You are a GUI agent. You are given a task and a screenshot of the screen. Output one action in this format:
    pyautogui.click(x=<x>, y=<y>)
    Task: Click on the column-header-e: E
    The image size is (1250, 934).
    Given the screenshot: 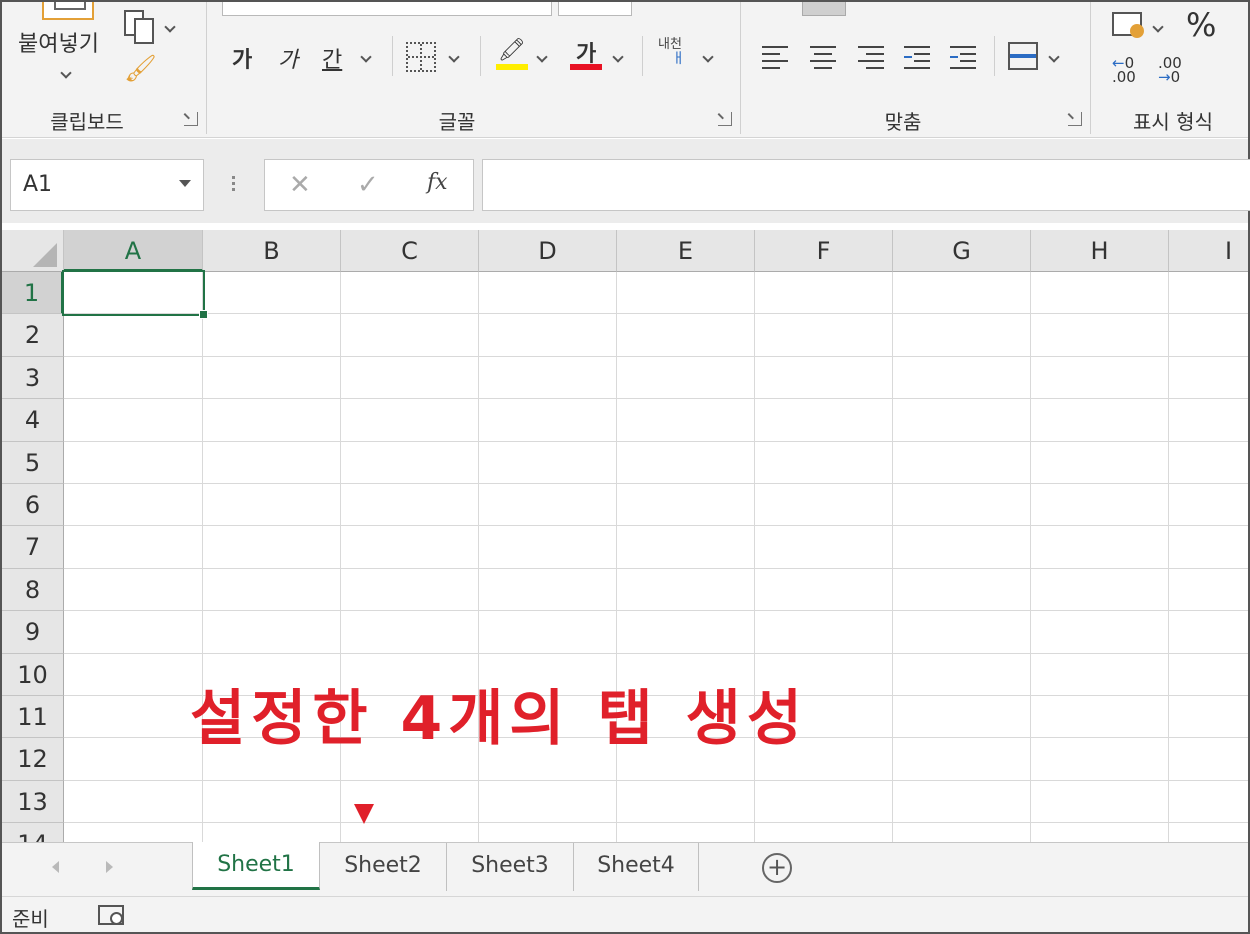 What is the action you would take?
    pyautogui.click(x=686, y=251)
    